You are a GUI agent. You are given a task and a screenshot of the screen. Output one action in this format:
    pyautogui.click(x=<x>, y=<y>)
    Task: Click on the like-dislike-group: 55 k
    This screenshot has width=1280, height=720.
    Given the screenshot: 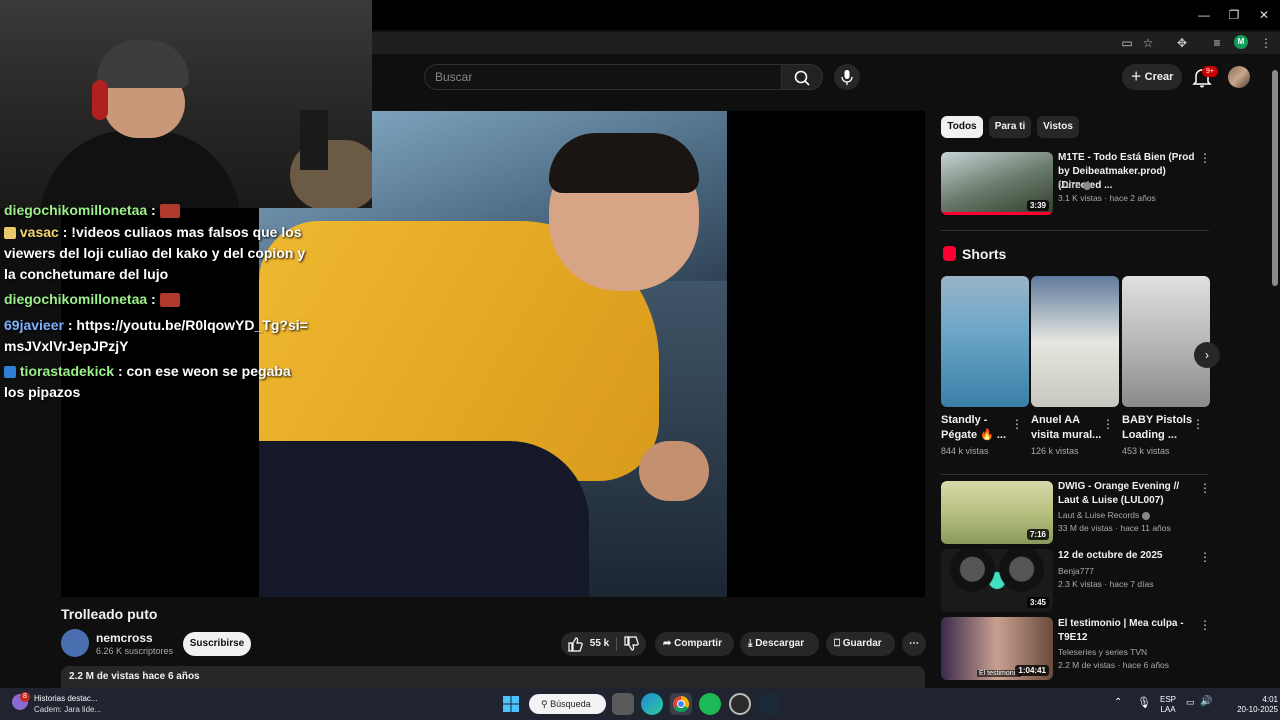 What is the action you would take?
    pyautogui.click(x=603, y=644)
    